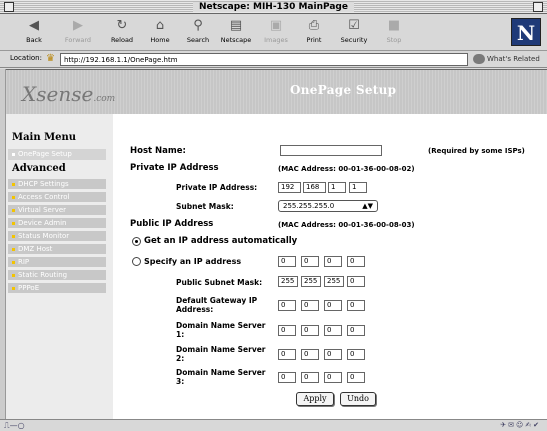 The image size is (547, 431). I want to click on dns-1-label: Domain Name Server 1:, so click(221, 330).